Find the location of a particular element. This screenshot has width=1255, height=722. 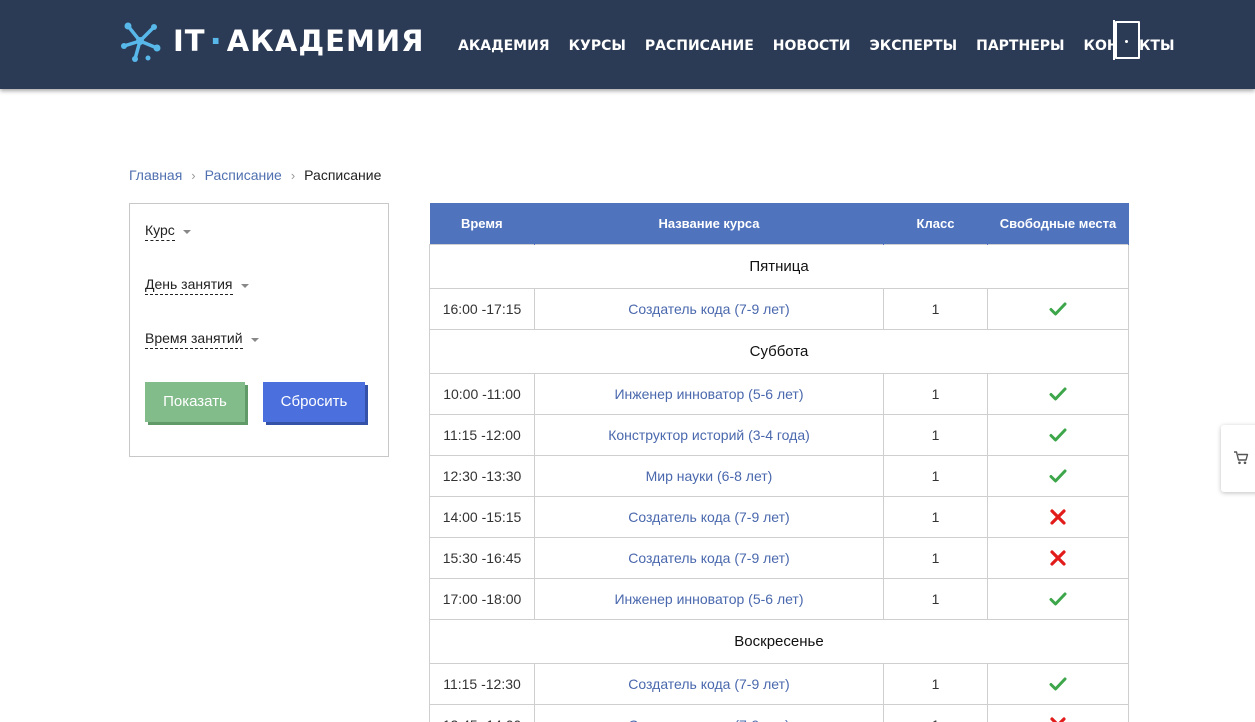

lesson-time: 15:30 -16:45 is located at coordinates (482, 557).